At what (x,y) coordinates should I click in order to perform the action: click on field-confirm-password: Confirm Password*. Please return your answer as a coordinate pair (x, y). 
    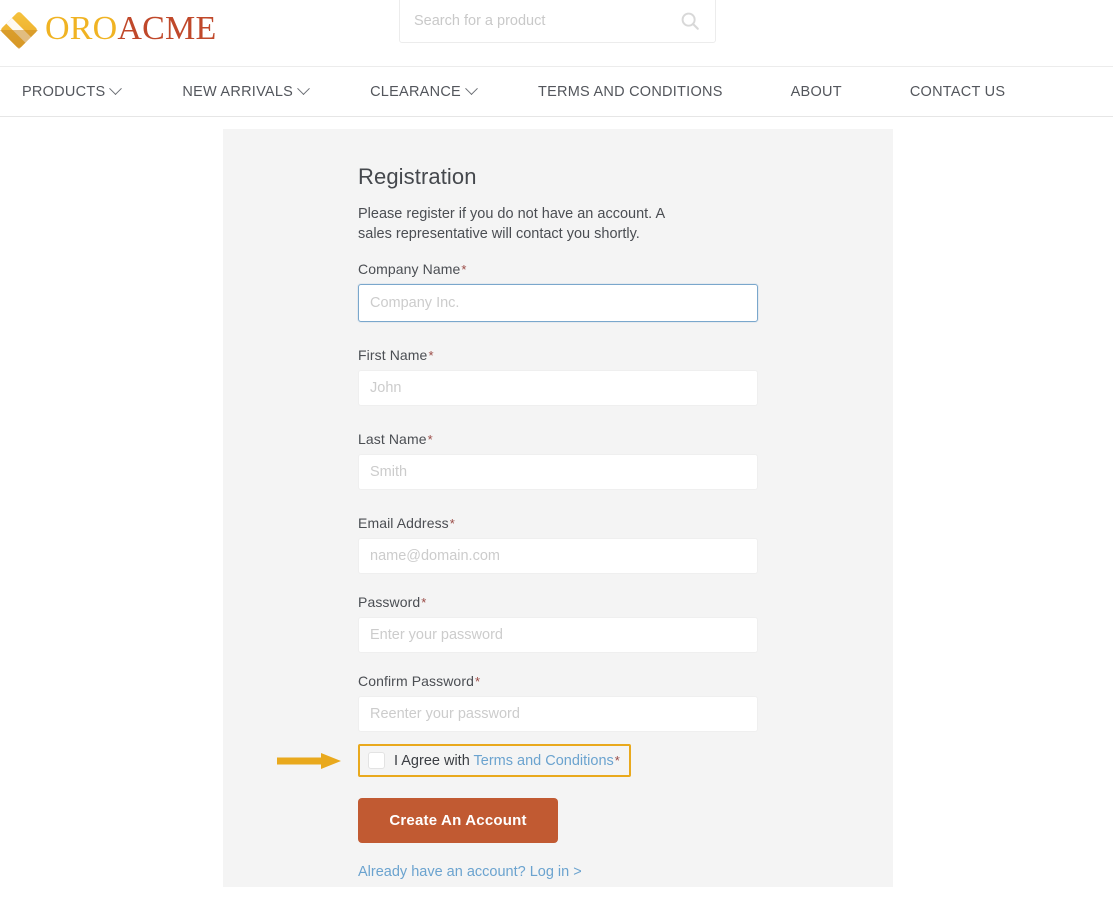
    Looking at the image, I should click on (558, 702).